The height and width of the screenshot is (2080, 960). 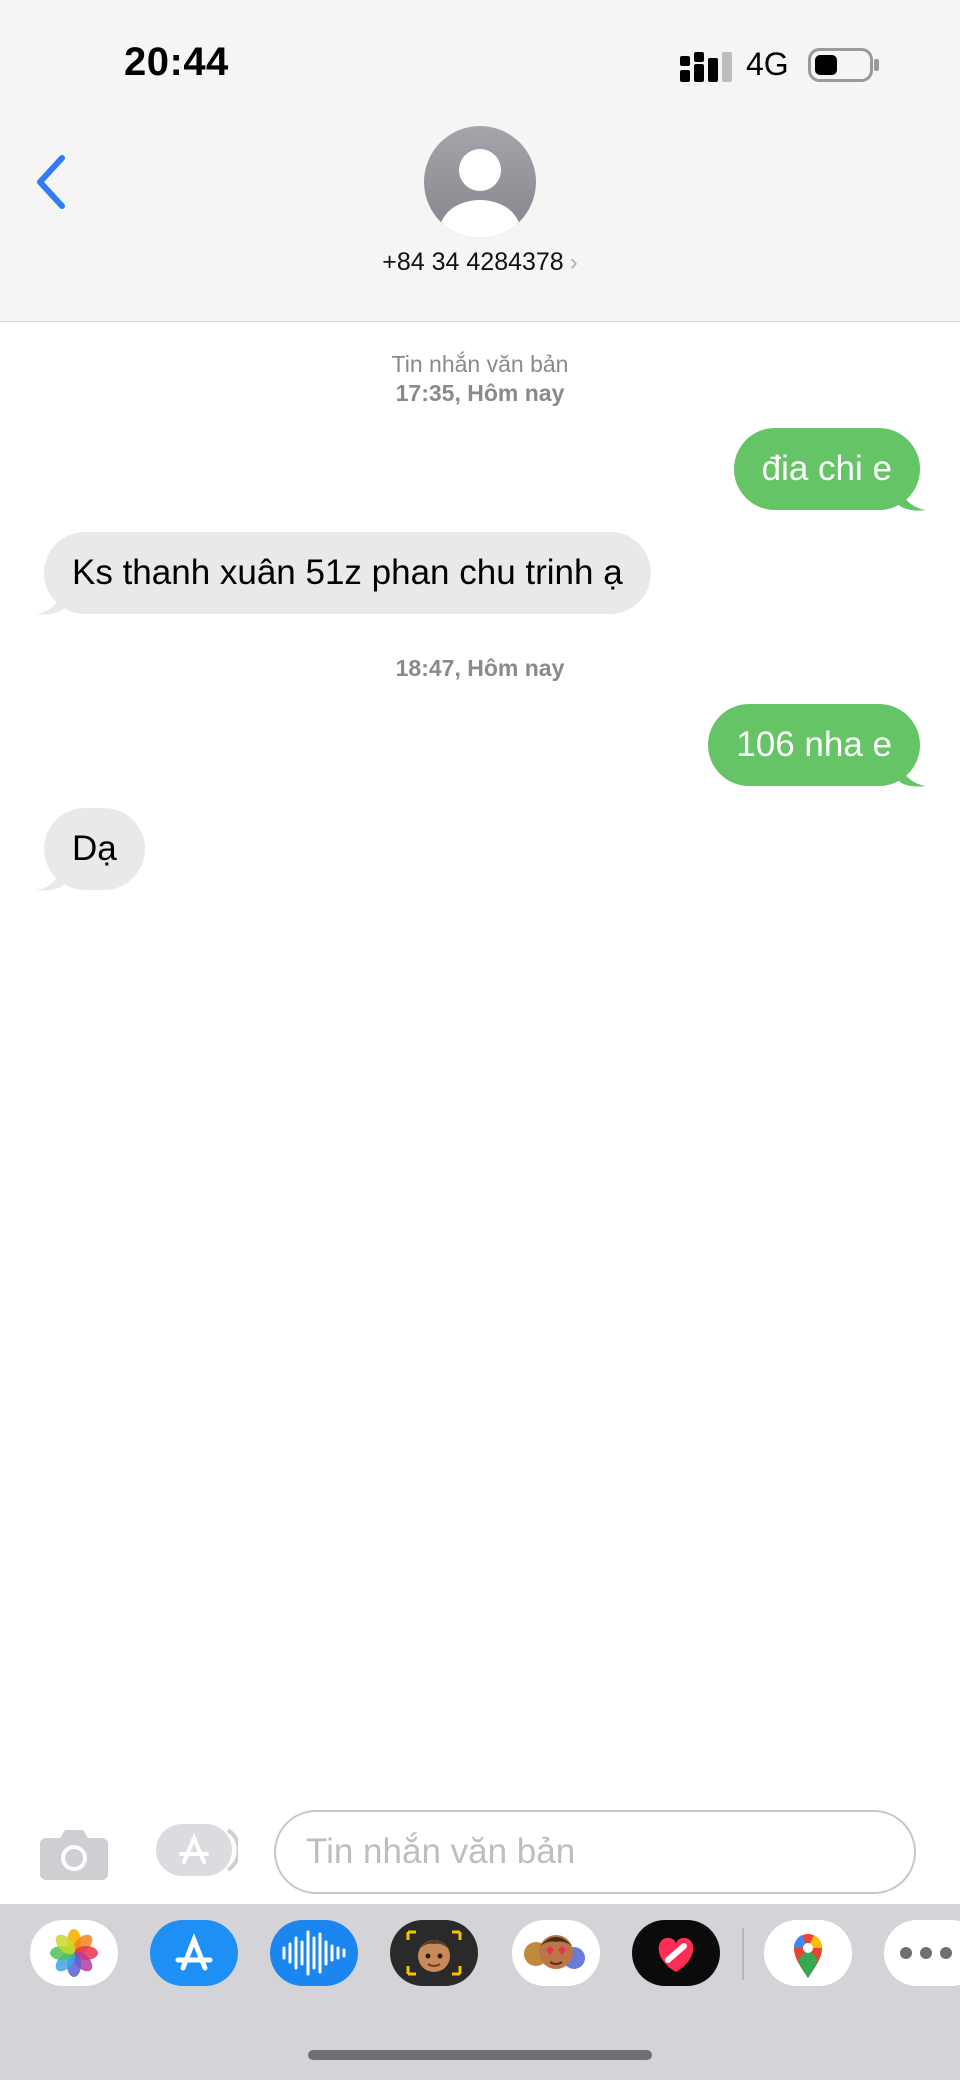 What do you see at coordinates (826, 469) in the screenshot?
I see `message-bubble-outgoing: đia chi e` at bounding box center [826, 469].